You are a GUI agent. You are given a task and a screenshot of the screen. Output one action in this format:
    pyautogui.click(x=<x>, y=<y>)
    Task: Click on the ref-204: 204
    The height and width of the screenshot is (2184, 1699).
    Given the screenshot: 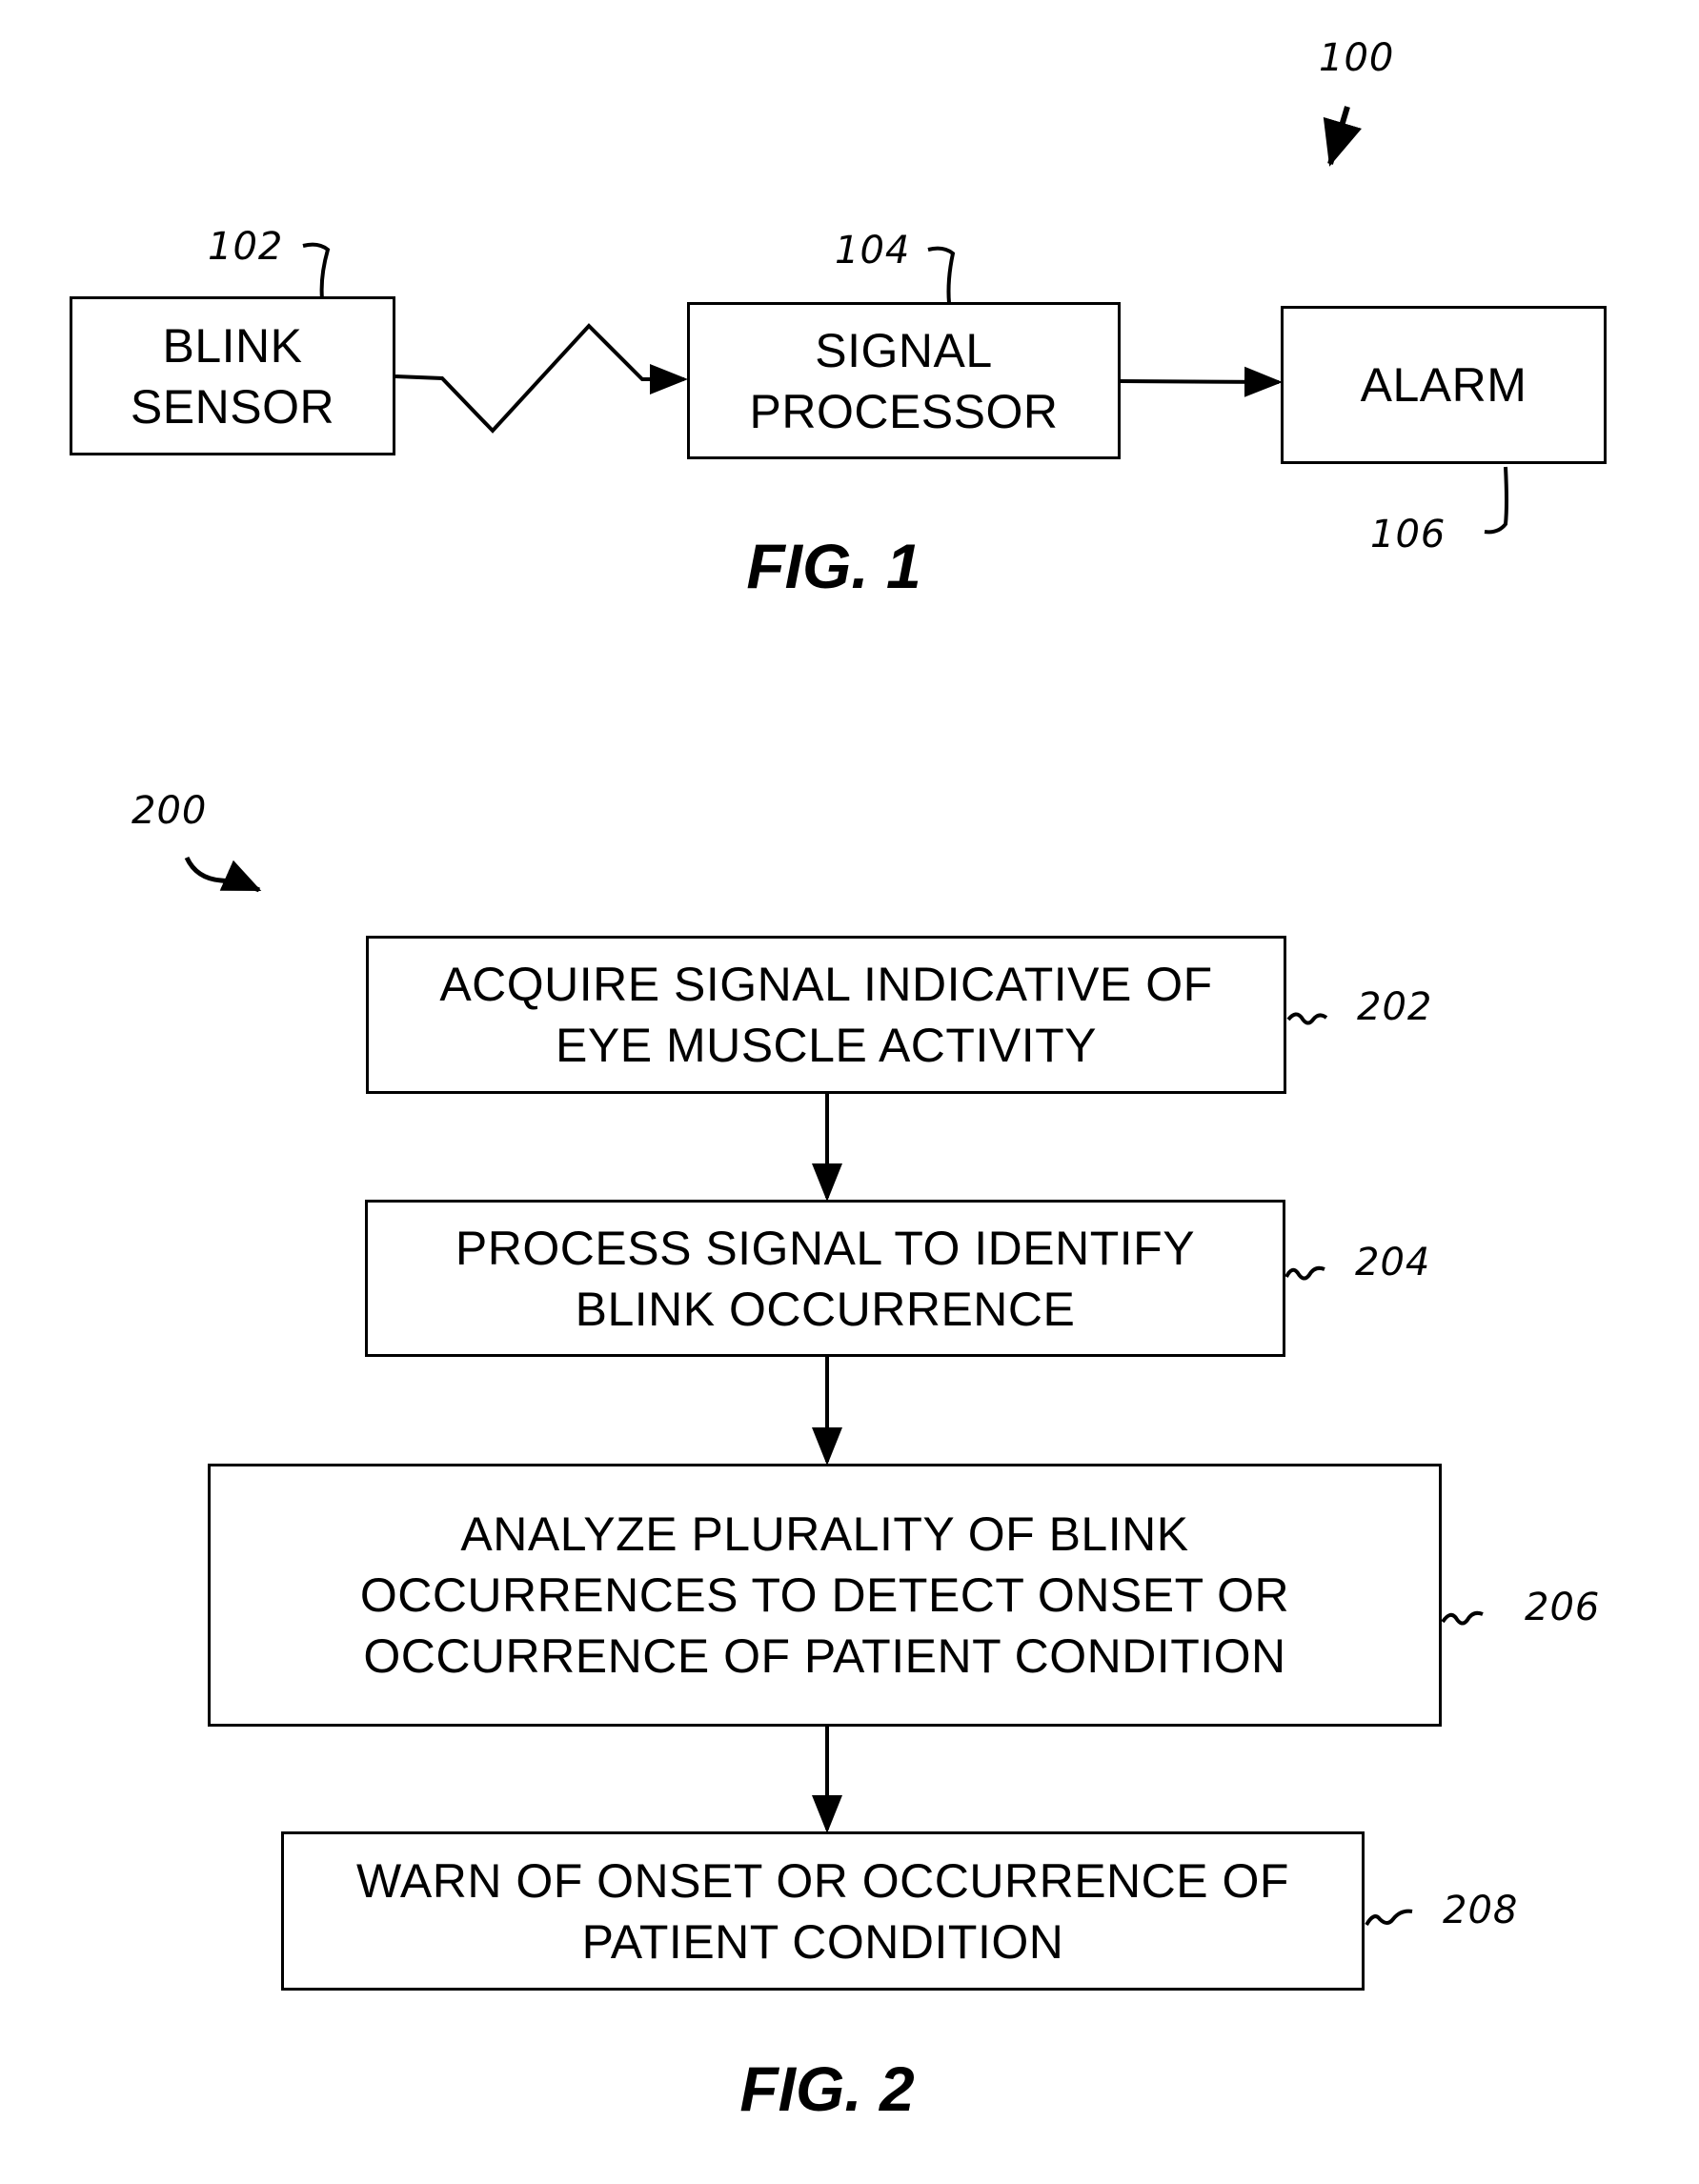 What is the action you would take?
    pyautogui.click(x=1393, y=1262)
    